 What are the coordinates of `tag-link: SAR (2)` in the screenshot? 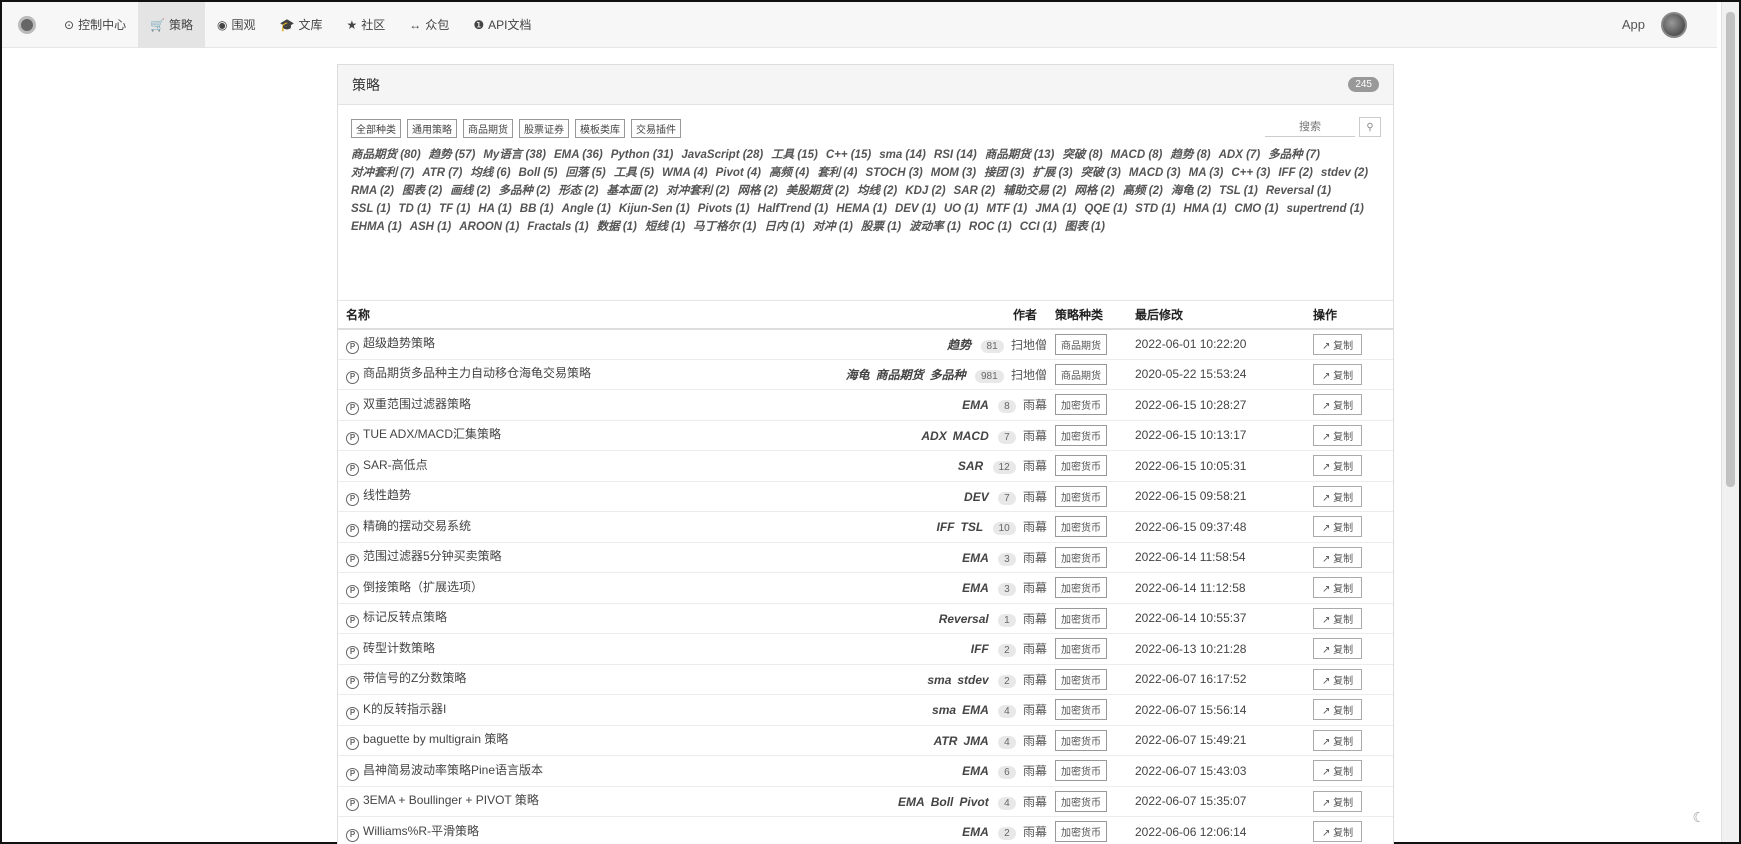 It's located at (975, 191).